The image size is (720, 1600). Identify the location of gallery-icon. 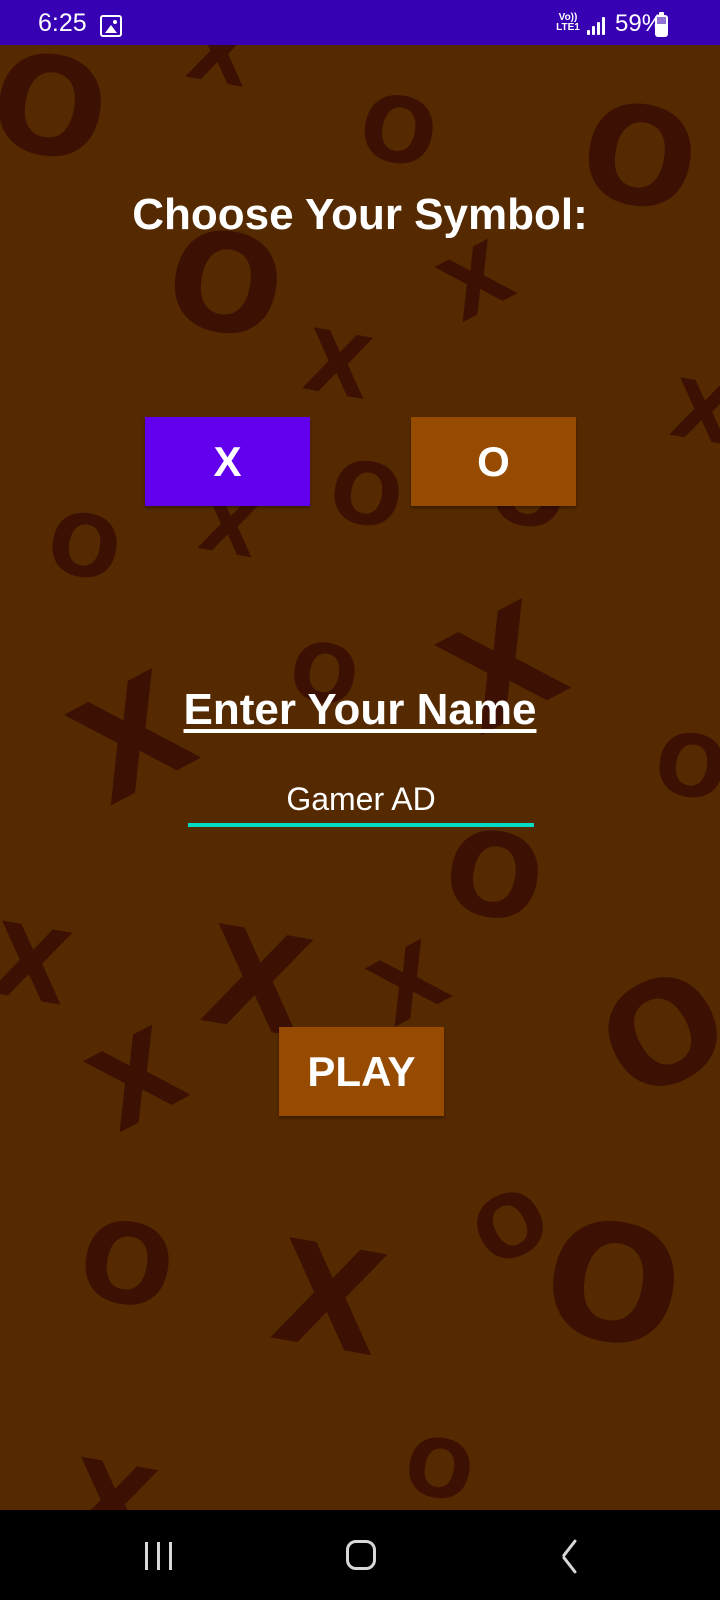
(111, 26).